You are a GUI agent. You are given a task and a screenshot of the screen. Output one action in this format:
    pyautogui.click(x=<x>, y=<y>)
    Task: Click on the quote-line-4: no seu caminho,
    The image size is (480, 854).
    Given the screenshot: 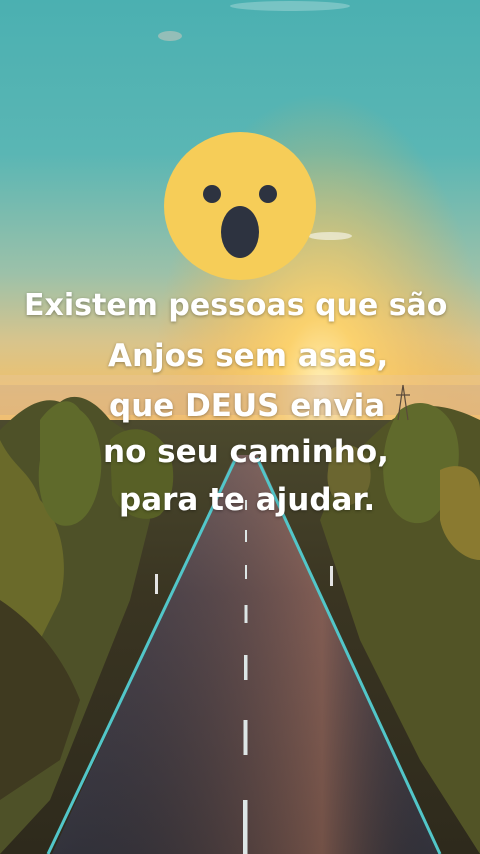 What is the action you would take?
    pyautogui.click(x=246, y=452)
    